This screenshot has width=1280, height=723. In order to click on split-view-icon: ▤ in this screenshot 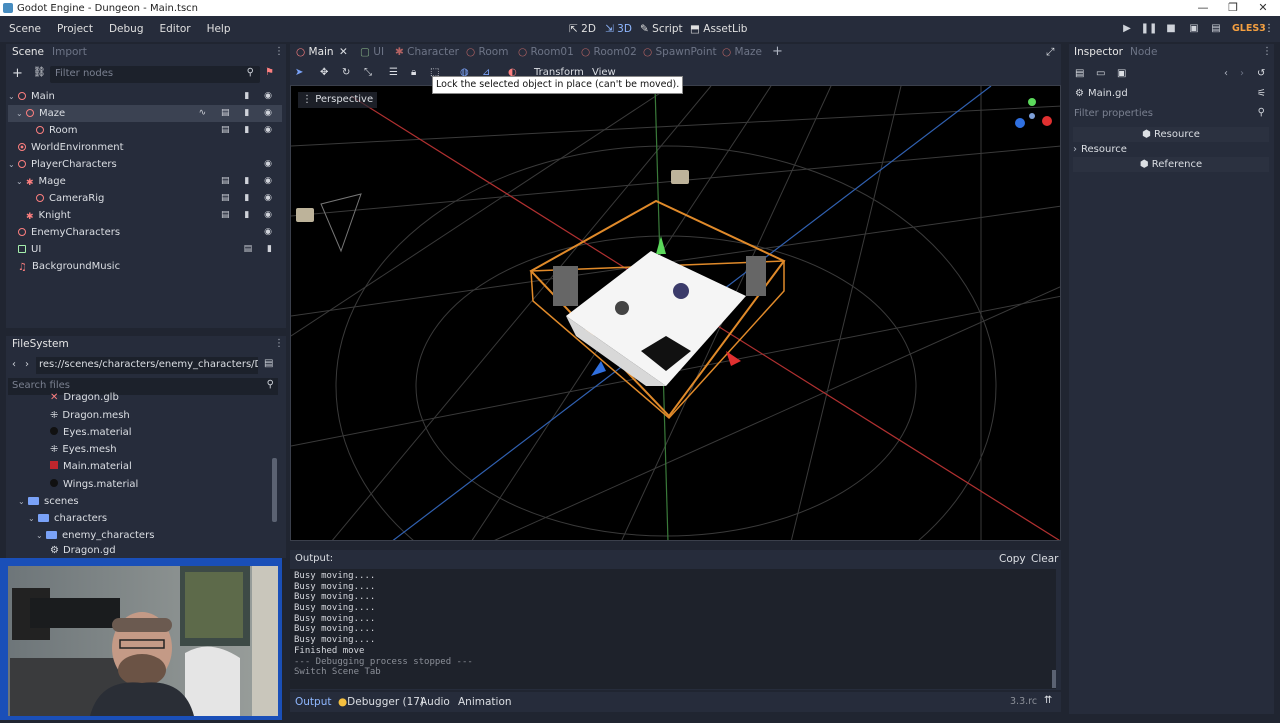, I will do `click(268, 363)`.